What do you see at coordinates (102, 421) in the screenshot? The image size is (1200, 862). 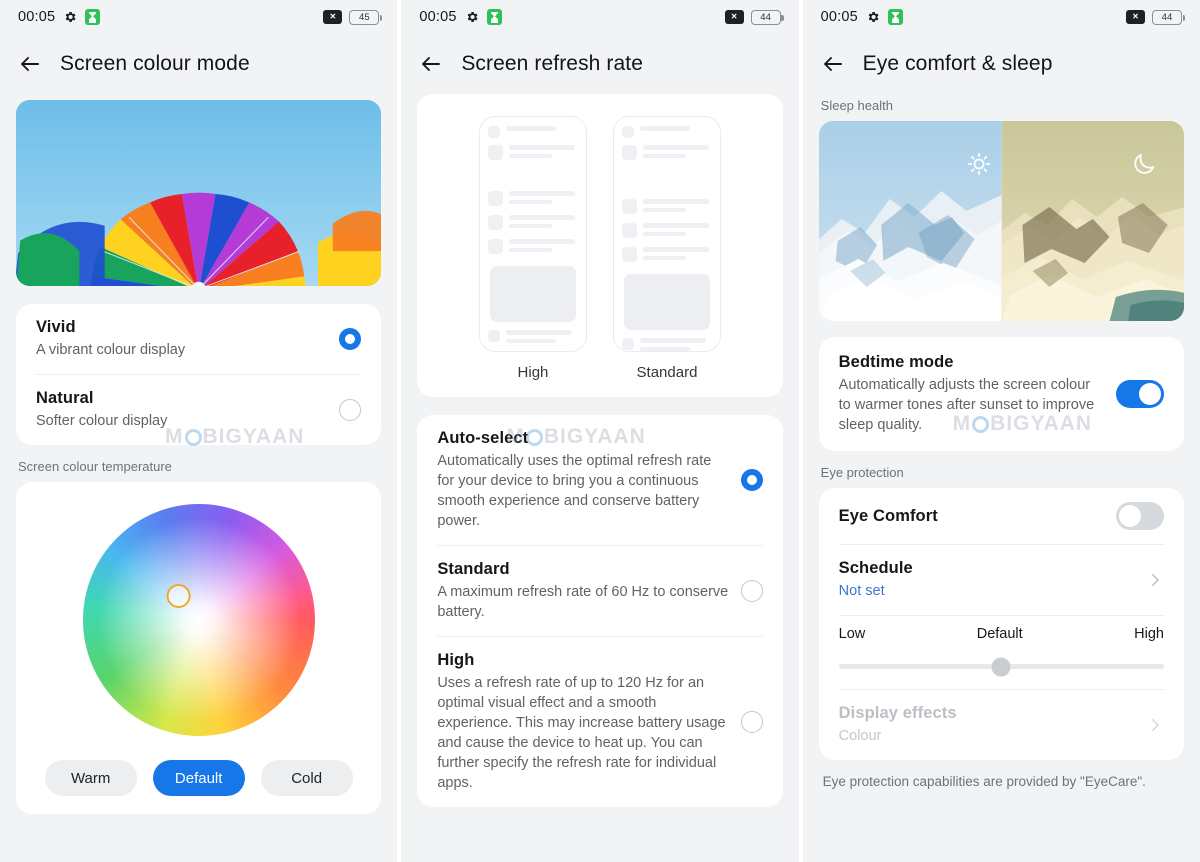 I see `mode-subtitle: Softer colour display` at bounding box center [102, 421].